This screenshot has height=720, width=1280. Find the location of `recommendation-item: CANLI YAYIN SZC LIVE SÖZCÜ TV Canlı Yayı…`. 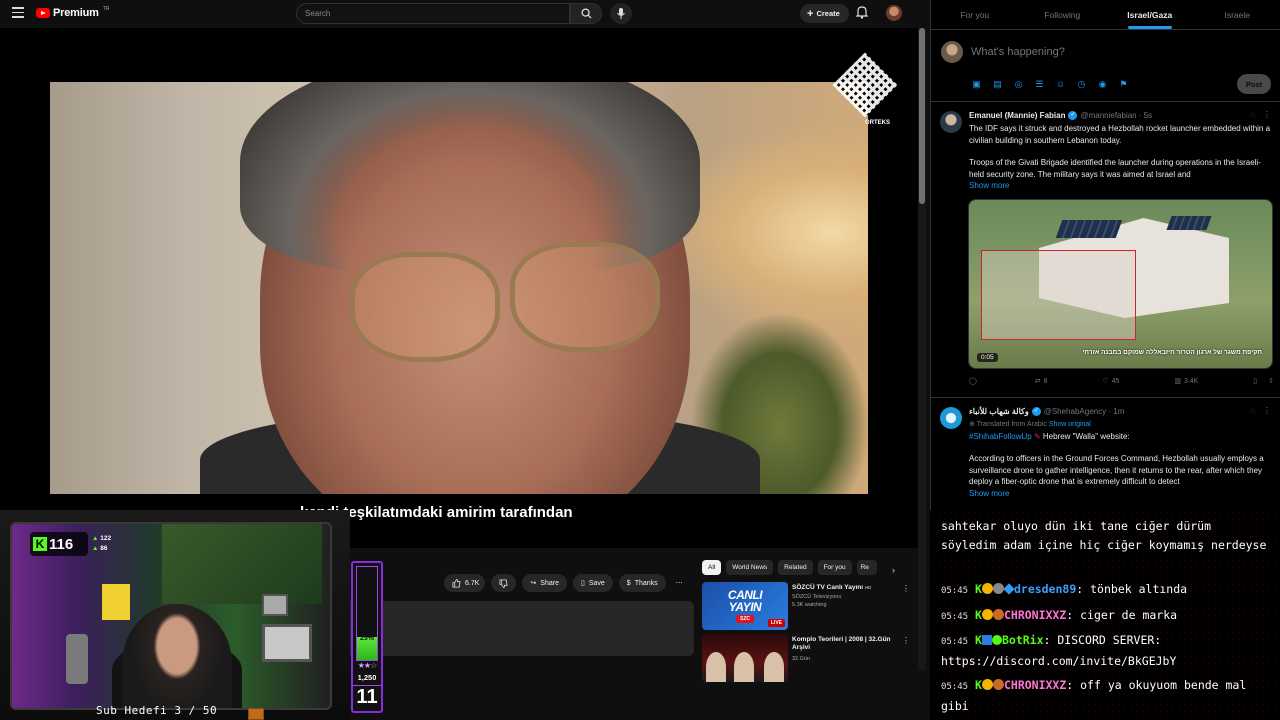

recommendation-item: CANLI YAYIN SZC LIVE SÖZCÜ TV Canlı Yayı… is located at coordinates (807, 606).